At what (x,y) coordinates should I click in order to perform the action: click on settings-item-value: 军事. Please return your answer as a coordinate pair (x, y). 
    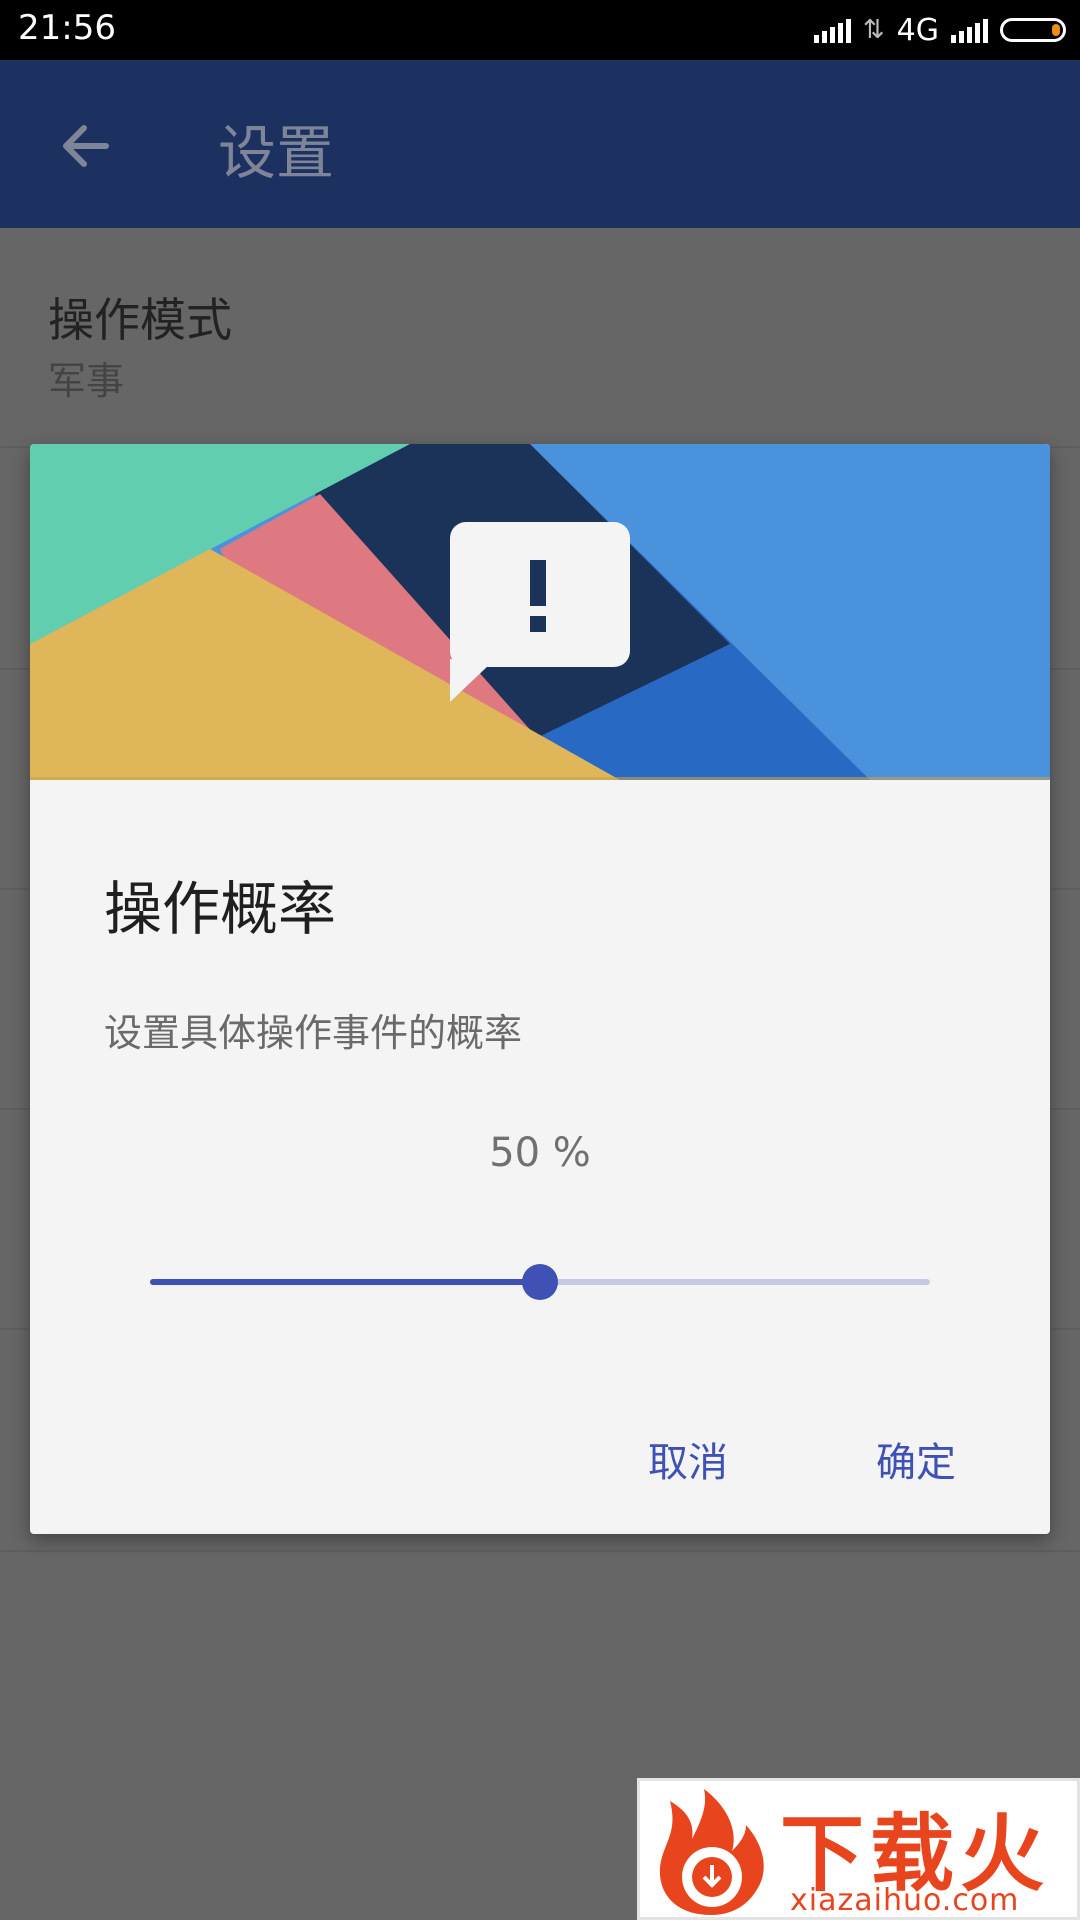
    Looking at the image, I should click on (86, 381).